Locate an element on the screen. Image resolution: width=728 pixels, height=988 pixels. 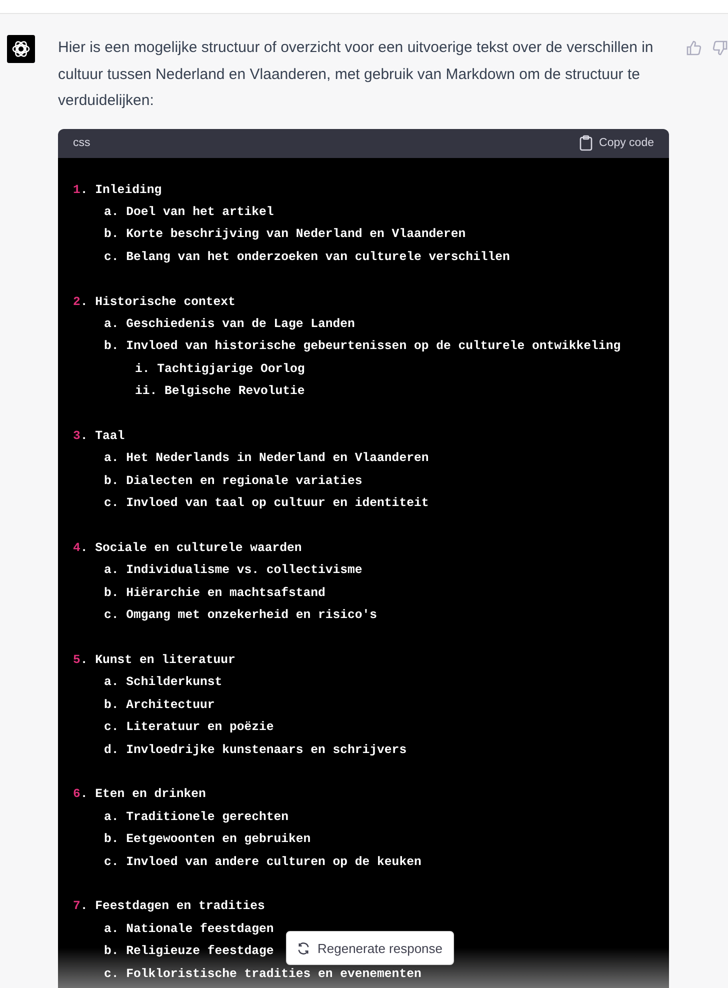
code-line: ii. Belgische Revolutie is located at coordinates (219, 391).